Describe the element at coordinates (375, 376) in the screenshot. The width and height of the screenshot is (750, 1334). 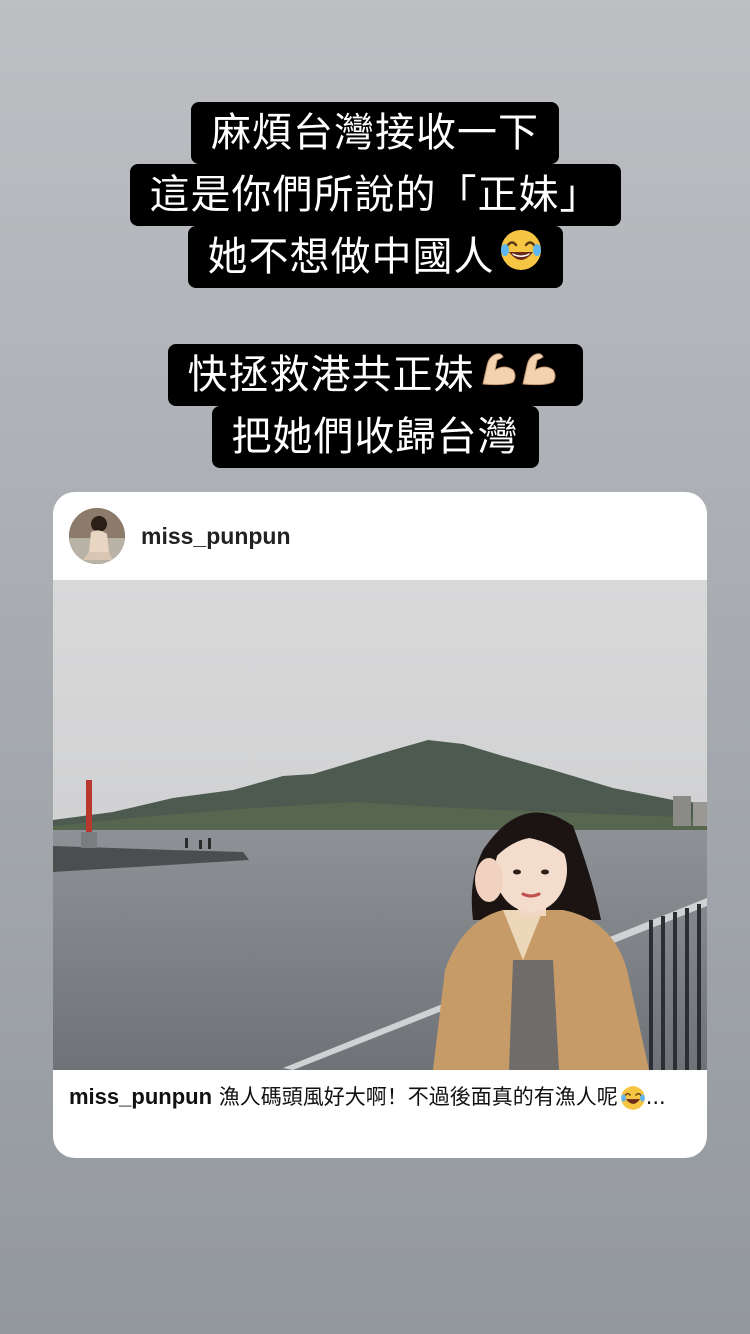
I see `story-caption-line: 快拯救港共正妹` at that location.